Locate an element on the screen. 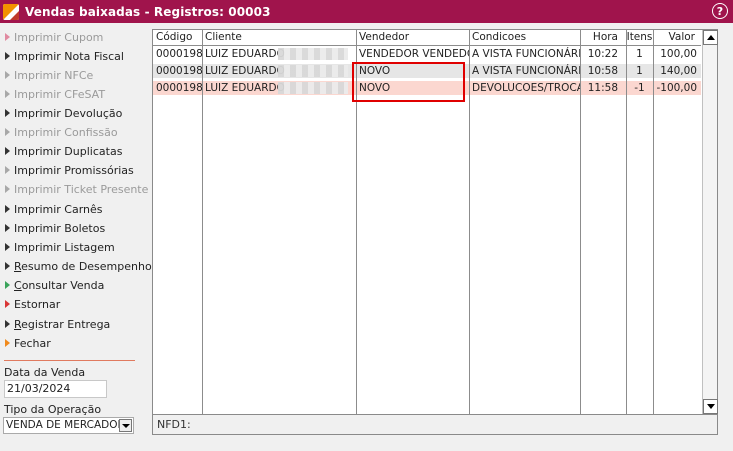  window-title: Vendas baixadas - Registros: 00003 is located at coordinates (148, 11).